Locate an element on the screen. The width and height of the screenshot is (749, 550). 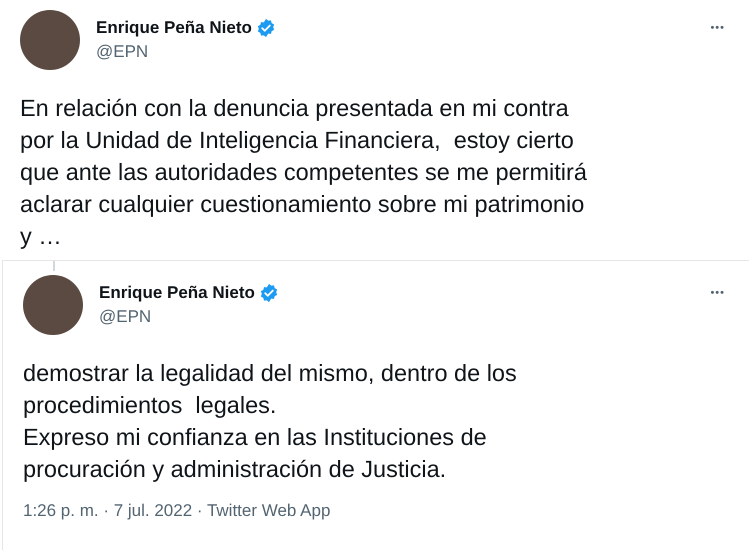
tweet-timestamp: 1:26 p. m. · 7 jul. 2022 · Twitter Web App is located at coordinates (376, 510).